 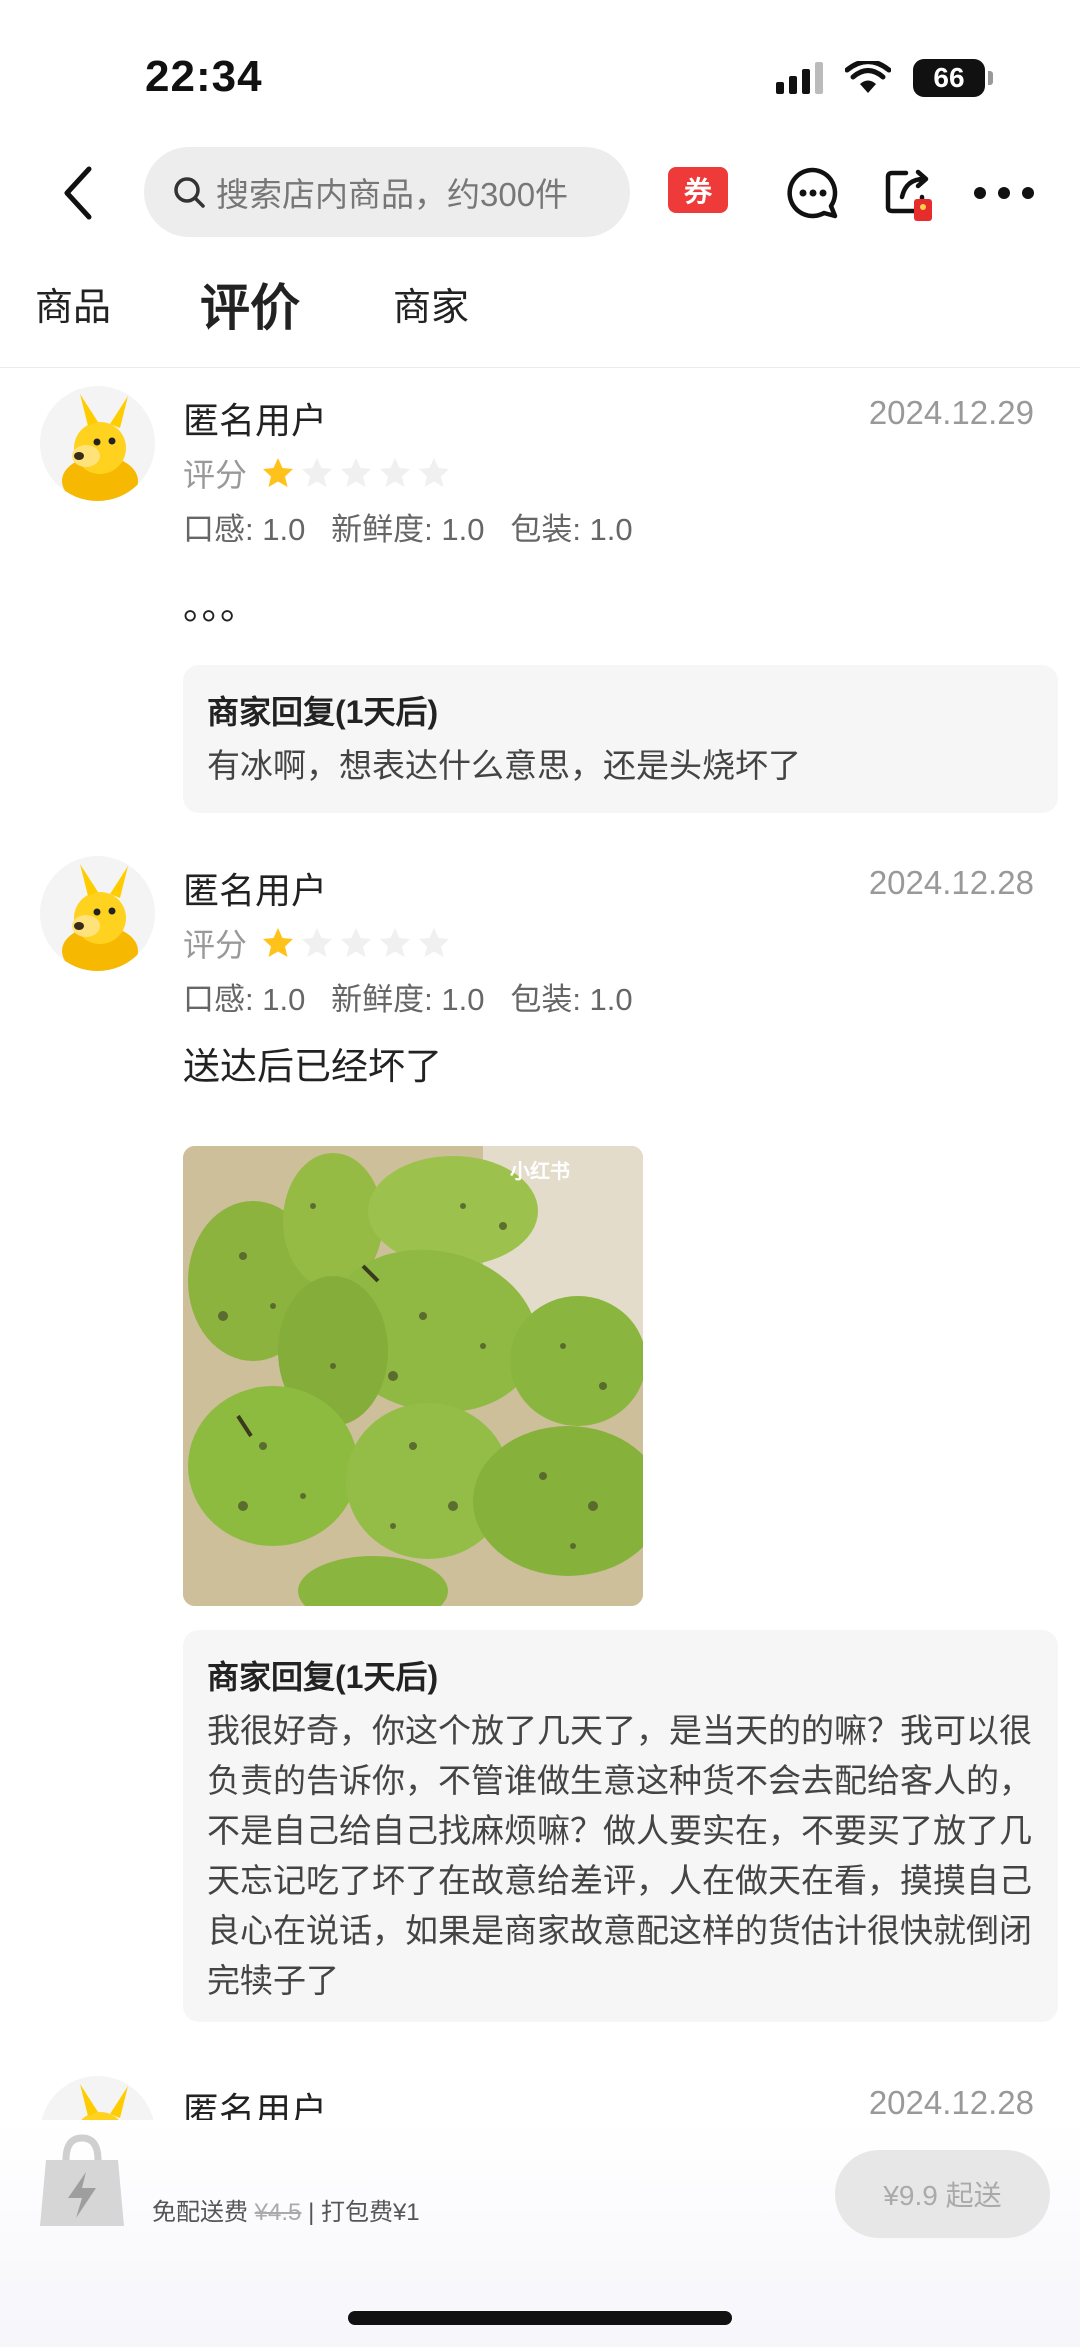 What do you see at coordinates (392, 194) in the screenshot?
I see `search-placeholder: 搜索店内商品，约300件` at bounding box center [392, 194].